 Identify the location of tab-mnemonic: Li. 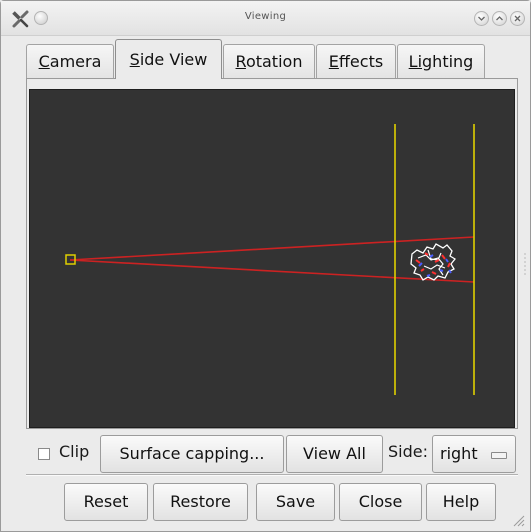
(415, 61).